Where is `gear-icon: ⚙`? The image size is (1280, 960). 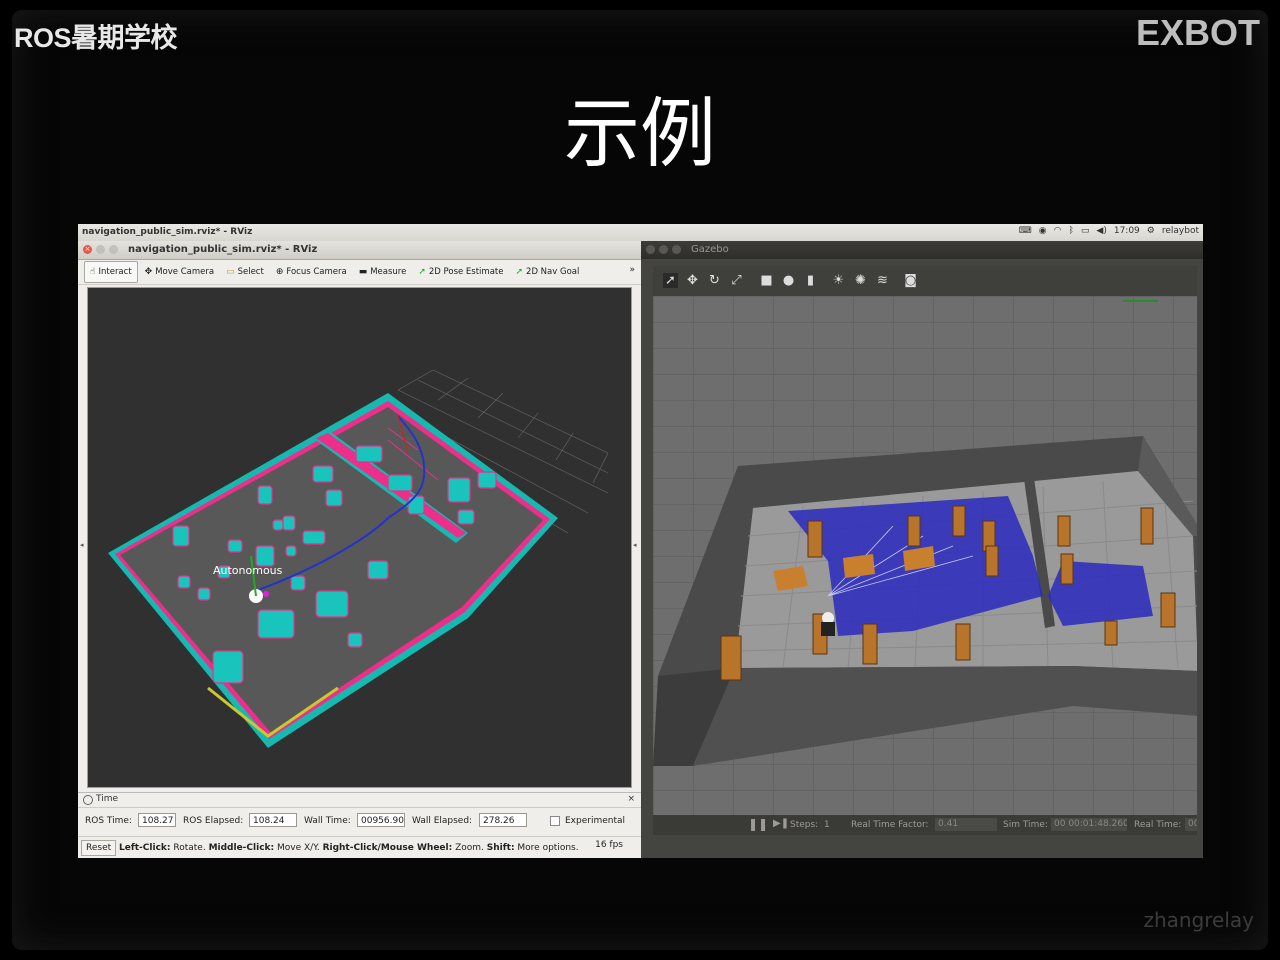 gear-icon: ⚙ is located at coordinates (1151, 231).